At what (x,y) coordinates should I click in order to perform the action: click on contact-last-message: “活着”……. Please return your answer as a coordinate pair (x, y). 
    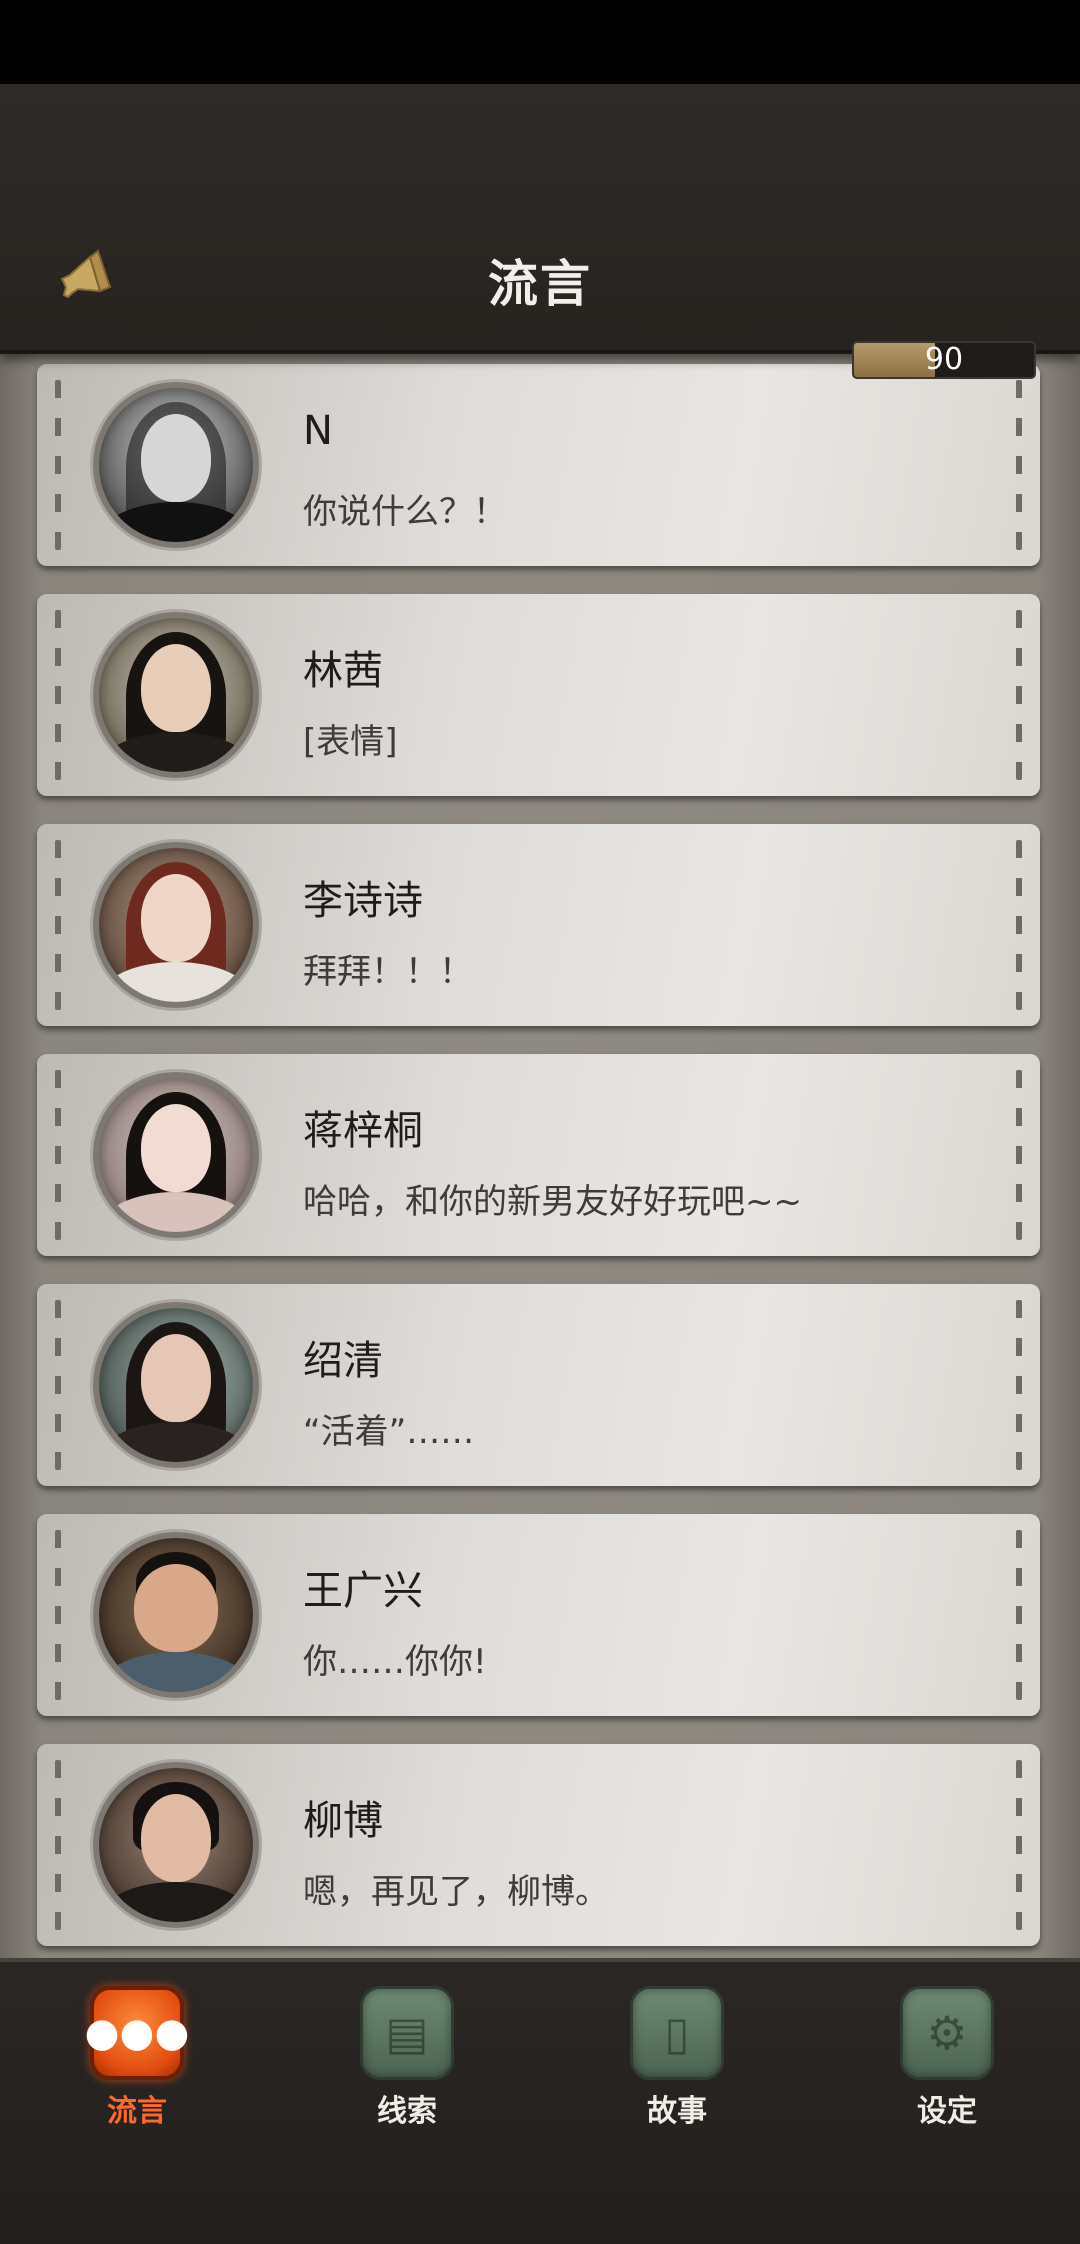
    Looking at the image, I should click on (389, 1432).